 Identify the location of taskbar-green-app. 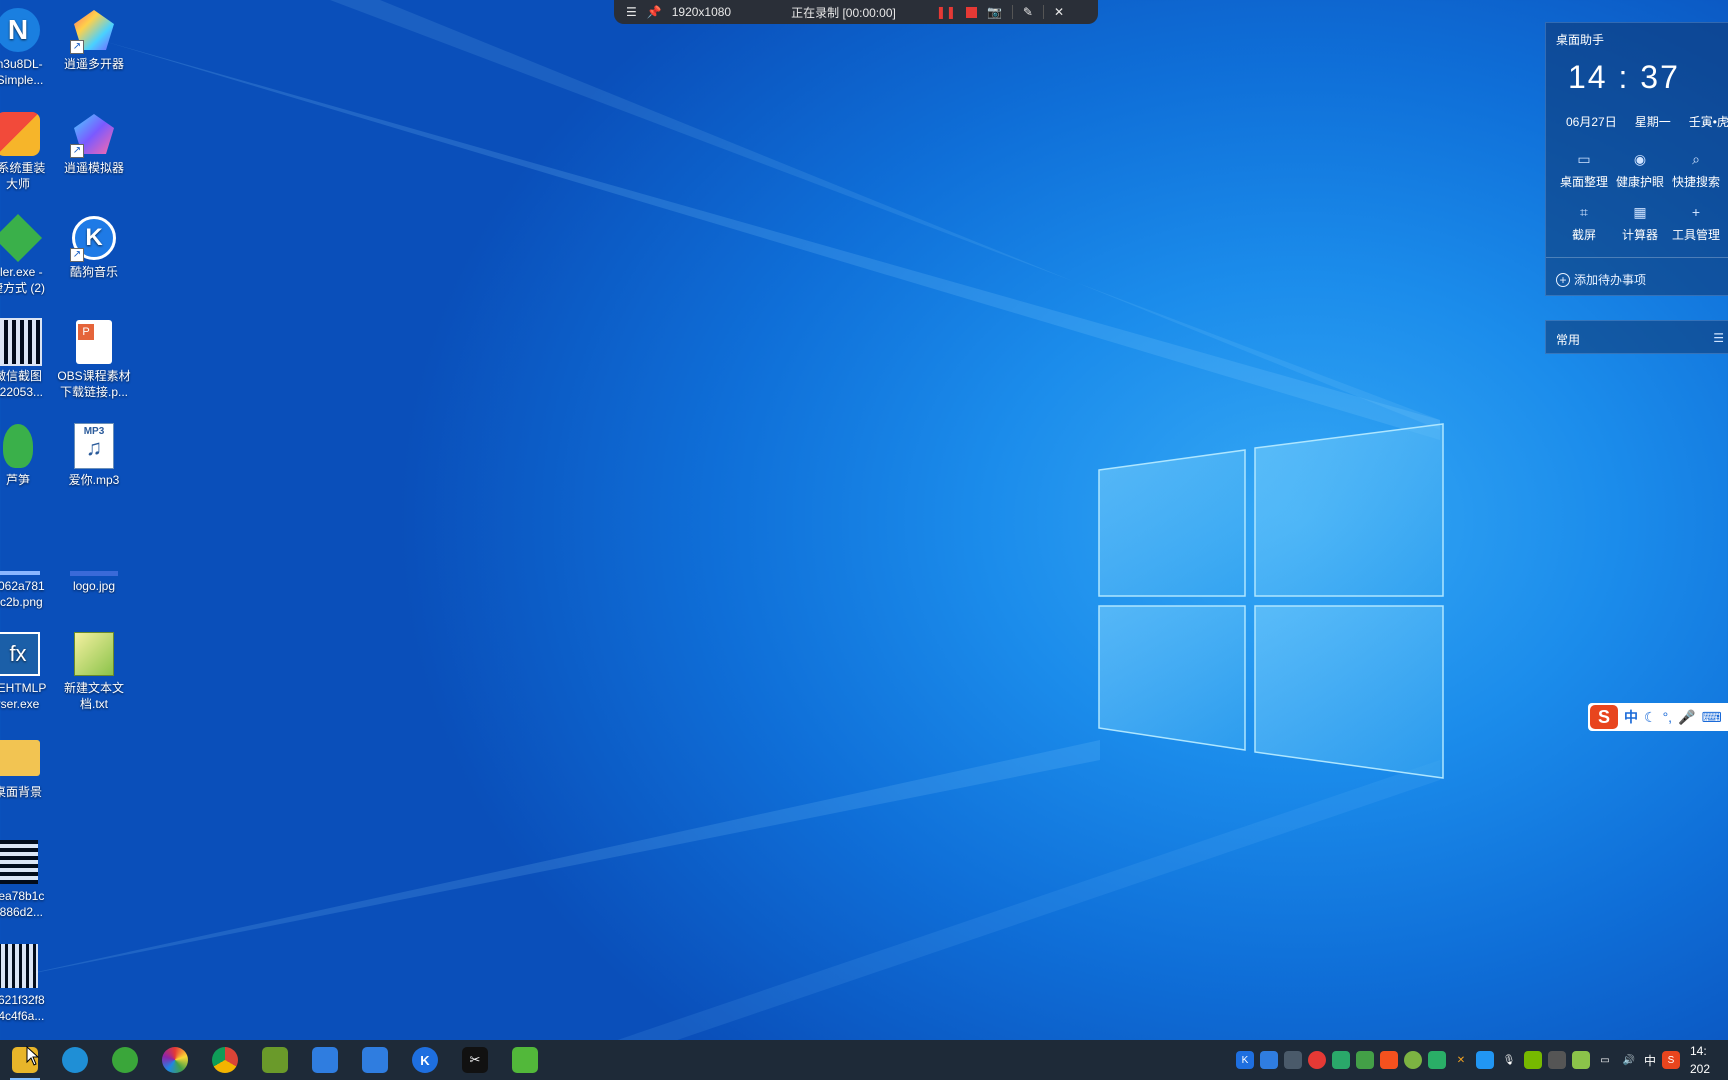
(525, 1060).